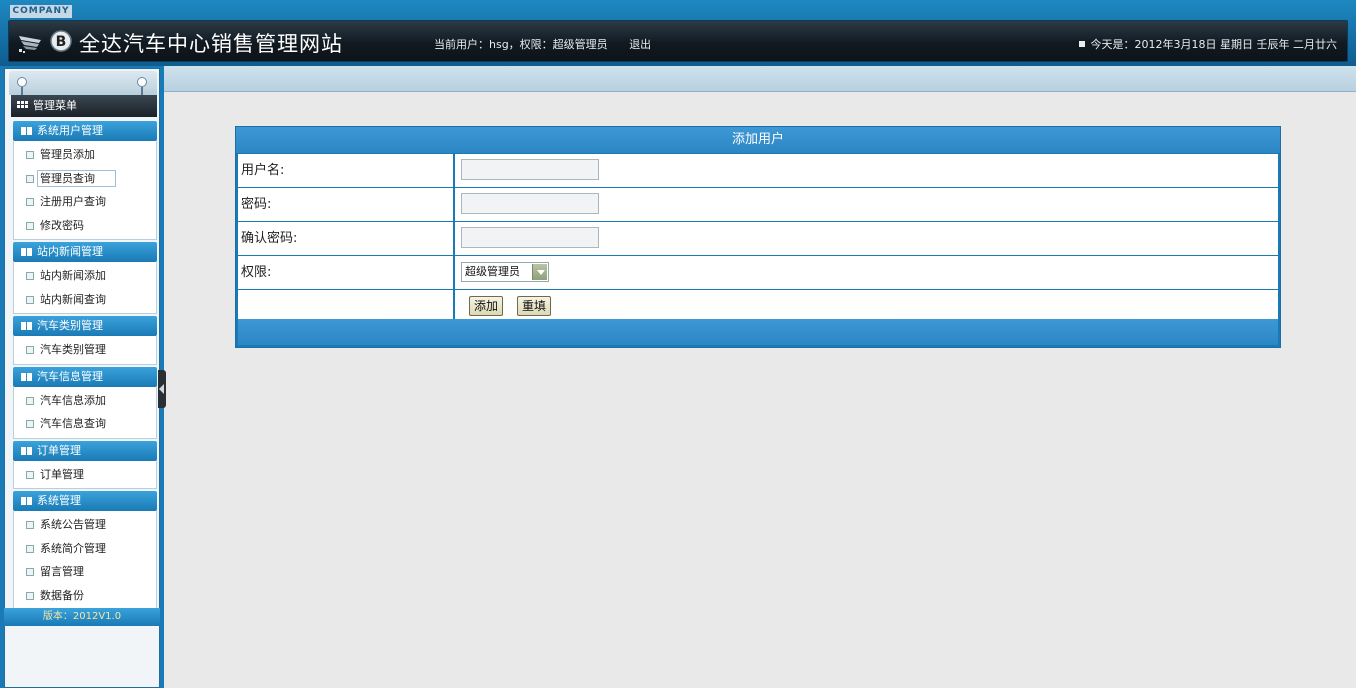  Describe the element at coordinates (85, 475) in the screenshot. I see `sidebar-item-orders: 订单管理` at that location.